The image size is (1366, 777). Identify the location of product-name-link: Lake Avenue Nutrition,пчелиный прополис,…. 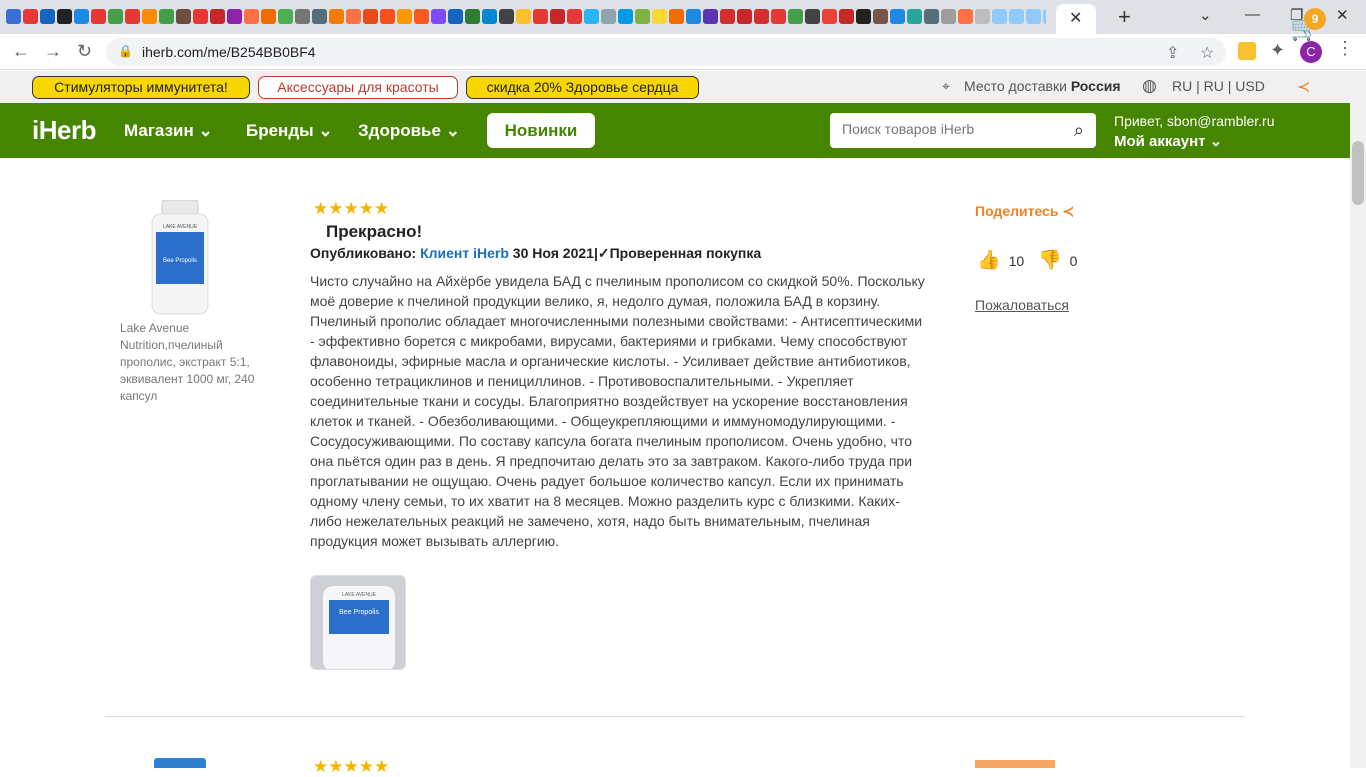
(190, 362).